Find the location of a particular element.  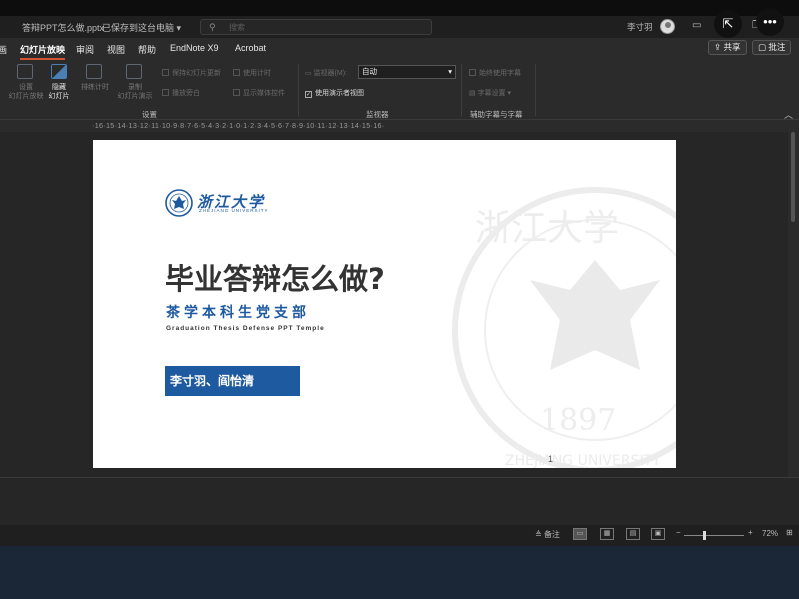

fit-slide-icon: ⊞ is located at coordinates (789, 532).